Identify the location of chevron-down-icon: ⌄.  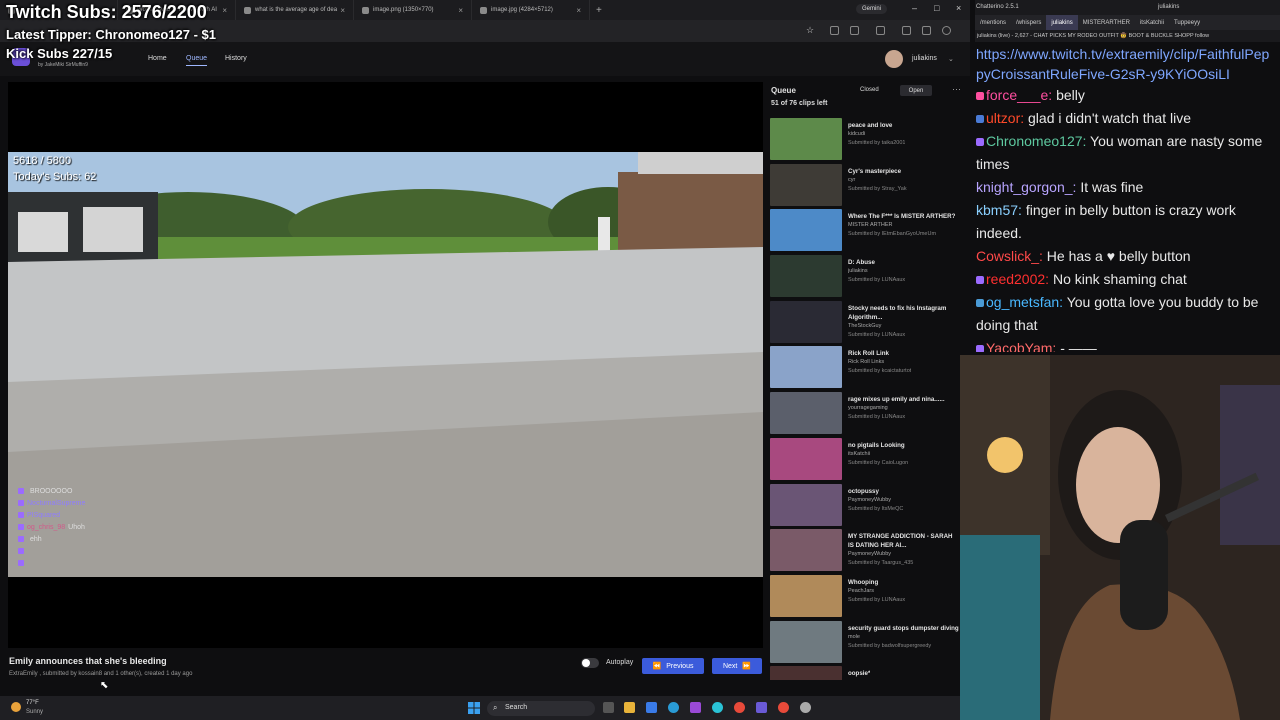
(951, 59).